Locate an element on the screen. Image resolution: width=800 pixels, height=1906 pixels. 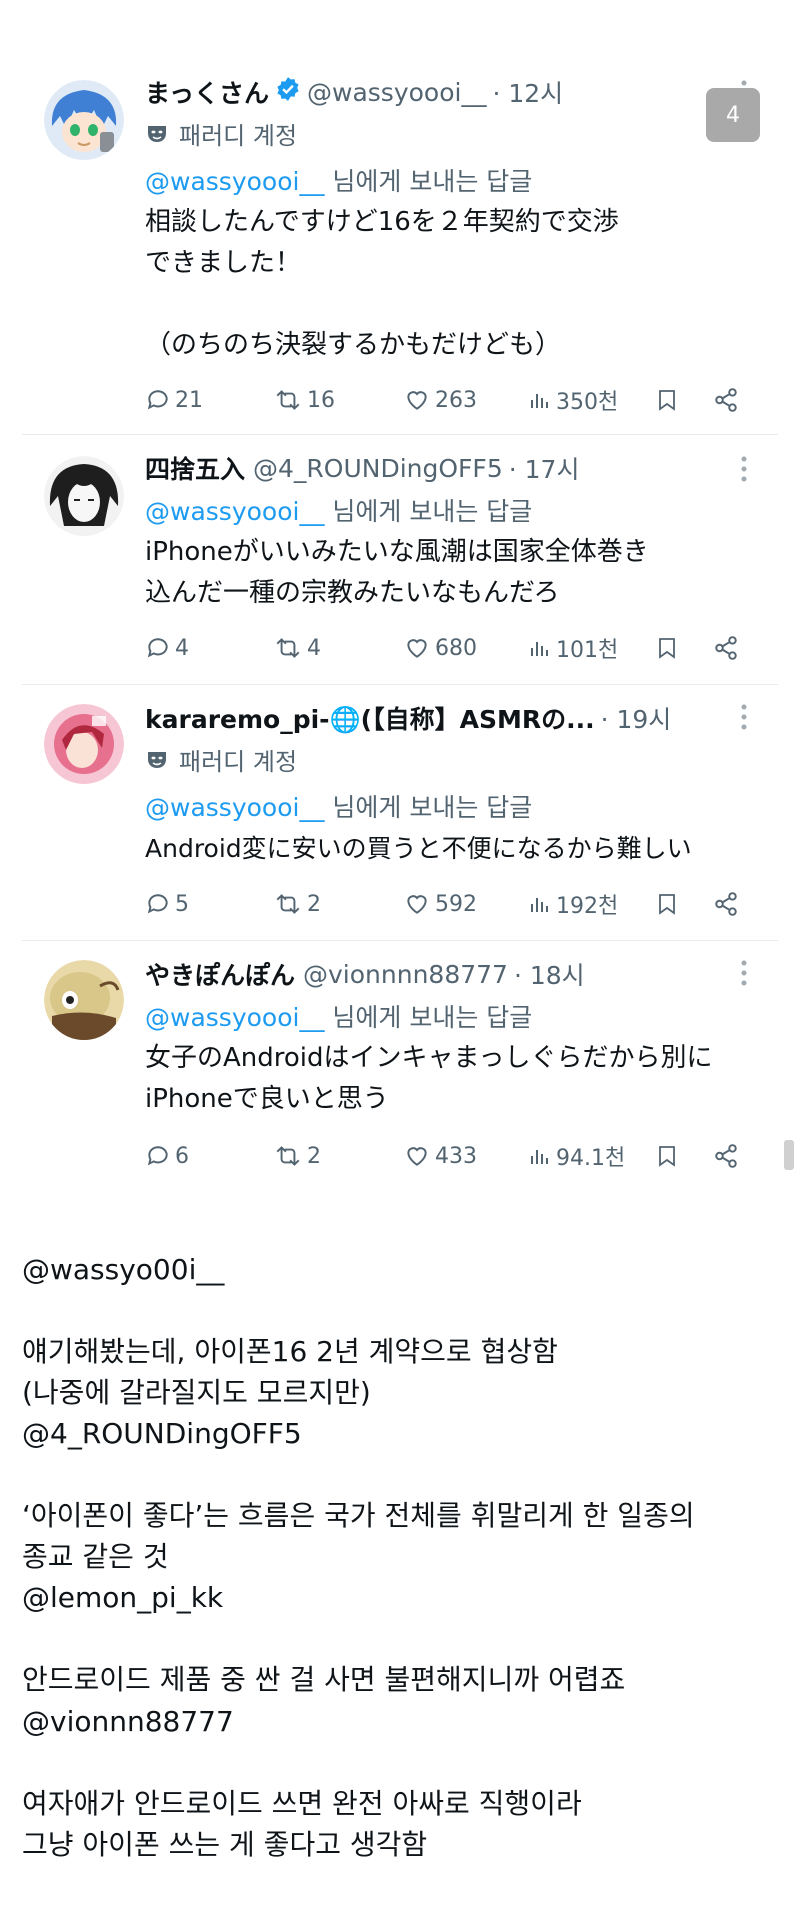
tweet-text: Android変に安いの買うと不便になるから難しい is located at coordinates (418, 848).